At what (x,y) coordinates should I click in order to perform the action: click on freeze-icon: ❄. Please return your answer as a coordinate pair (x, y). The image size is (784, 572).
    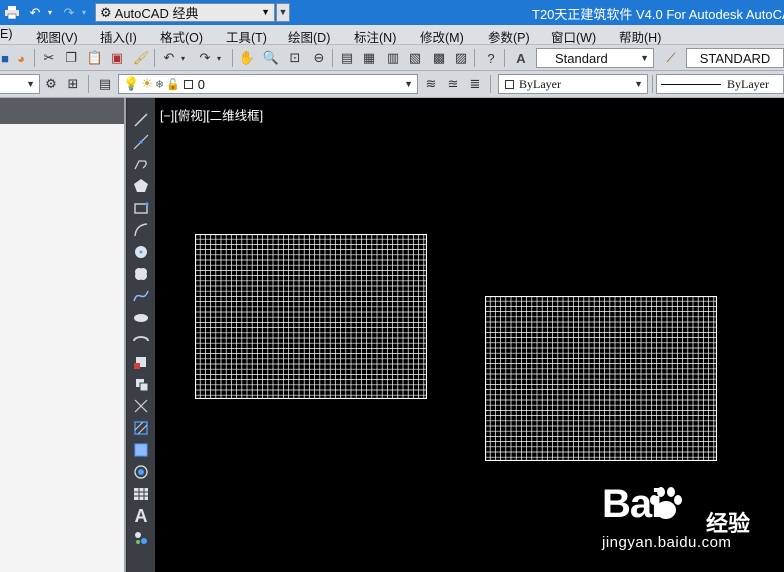
    Looking at the image, I should click on (159, 84).